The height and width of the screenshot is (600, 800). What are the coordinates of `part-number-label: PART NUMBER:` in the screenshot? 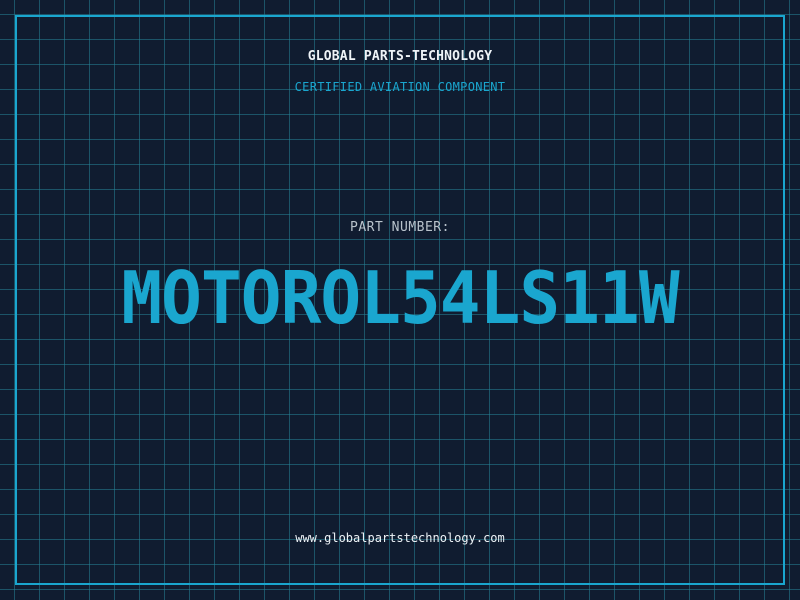 It's located at (400, 227).